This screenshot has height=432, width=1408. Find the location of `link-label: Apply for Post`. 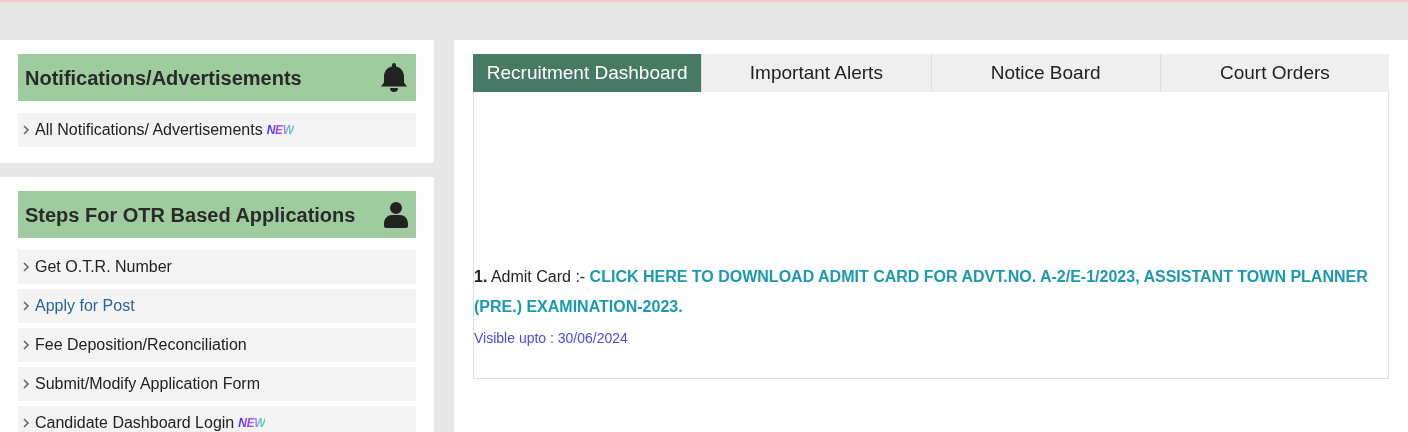

link-label: Apply for Post is located at coordinates (85, 306).